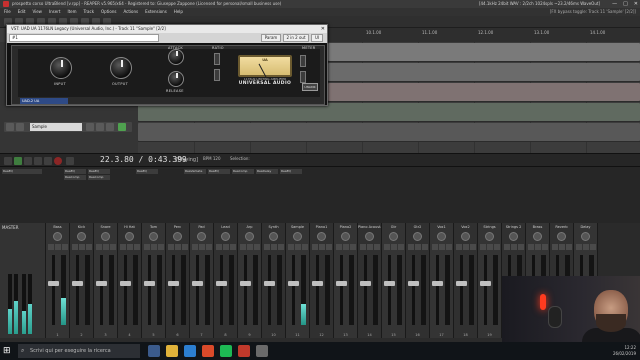 The height and width of the screenshot is (360, 640). What do you see at coordinates (267, 171) in the screenshot?
I see `fx-slot: ReaDelay` at bounding box center [267, 171].